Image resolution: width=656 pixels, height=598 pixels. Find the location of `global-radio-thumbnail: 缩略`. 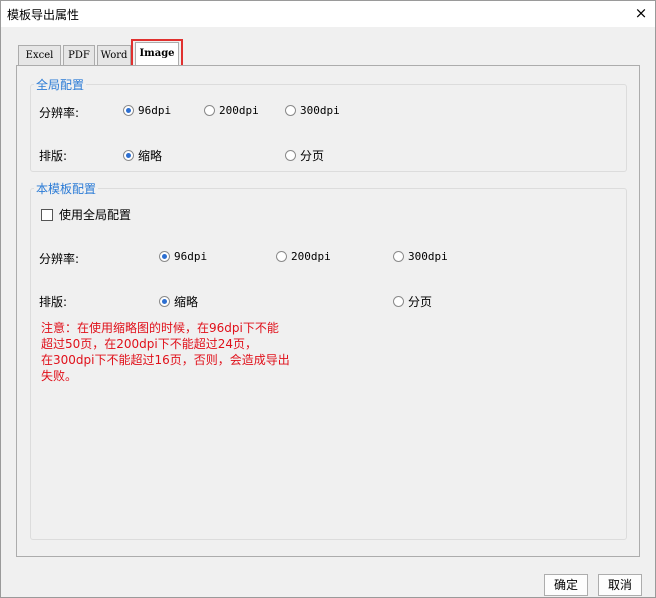

global-radio-thumbnail: 缩略 is located at coordinates (142, 155).